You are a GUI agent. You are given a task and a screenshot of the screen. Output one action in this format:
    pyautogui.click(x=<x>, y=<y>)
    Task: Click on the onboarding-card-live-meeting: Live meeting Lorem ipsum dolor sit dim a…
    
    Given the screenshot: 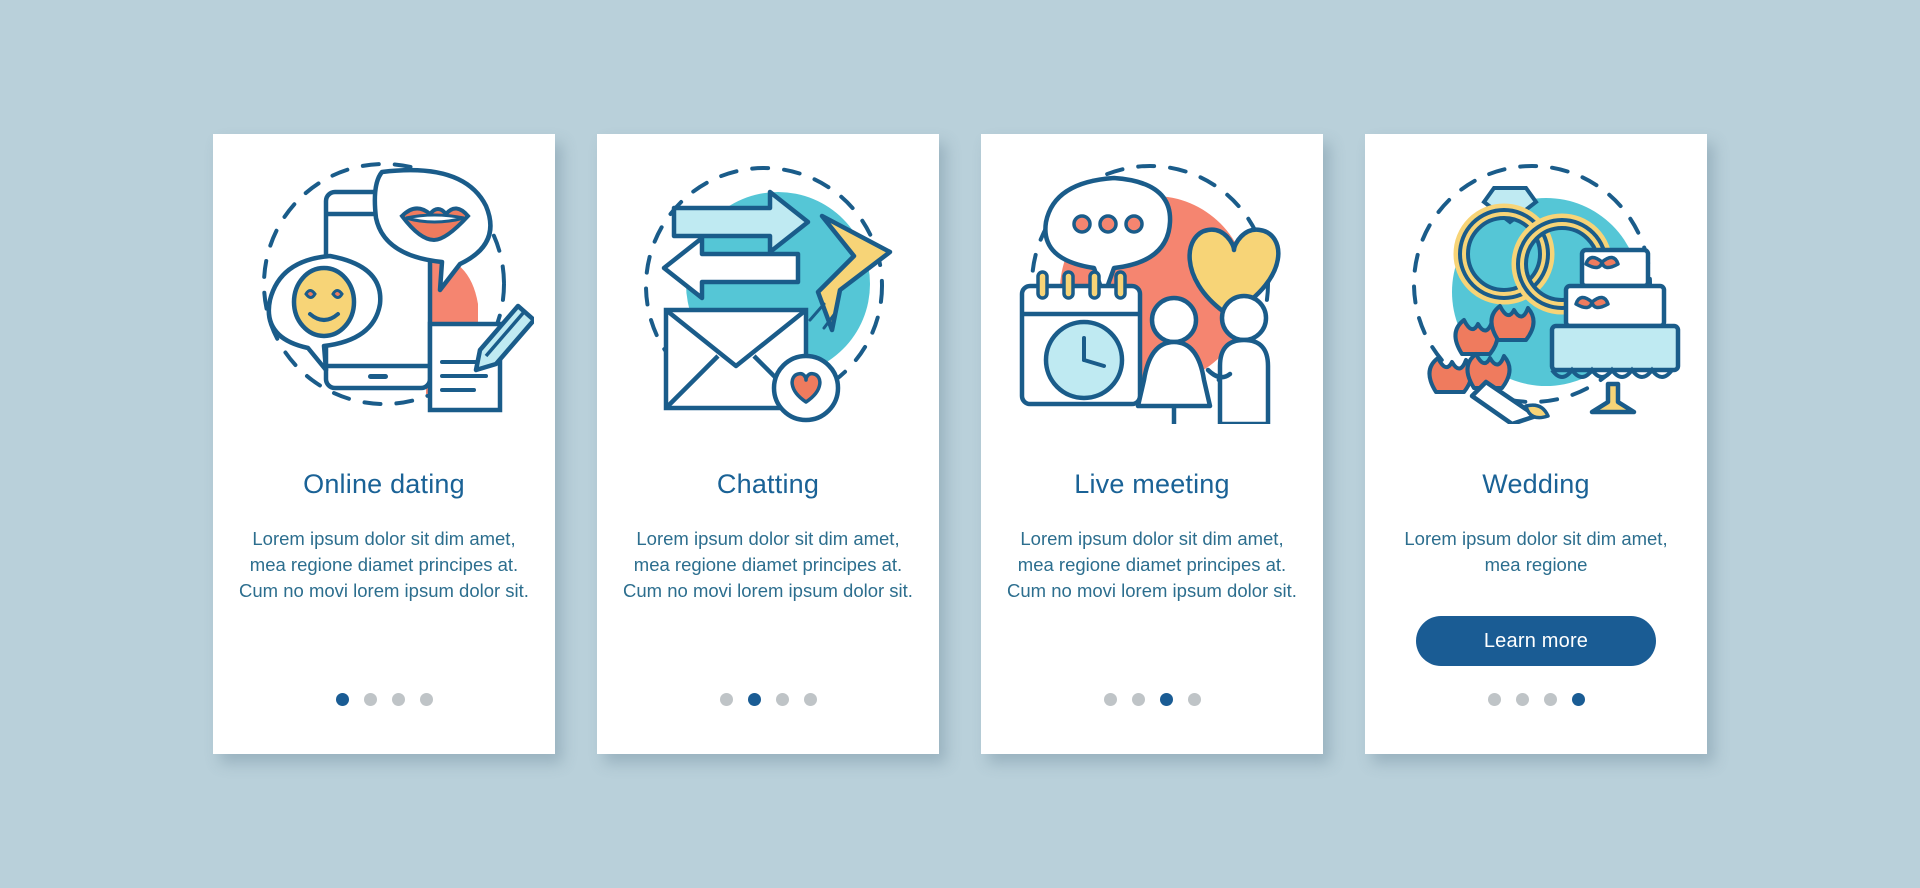 What is the action you would take?
    pyautogui.click(x=1152, y=444)
    